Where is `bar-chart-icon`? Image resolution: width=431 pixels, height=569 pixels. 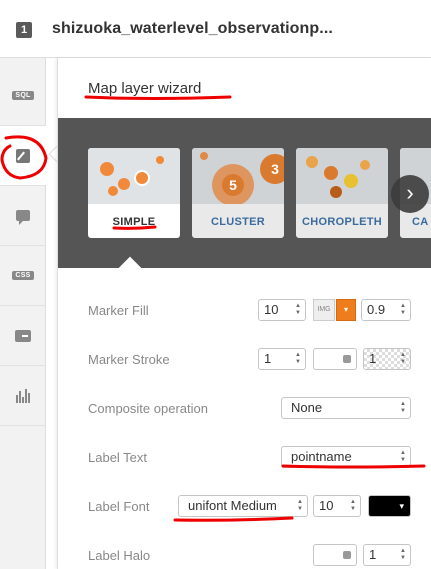 bar-chart-icon is located at coordinates (23, 395).